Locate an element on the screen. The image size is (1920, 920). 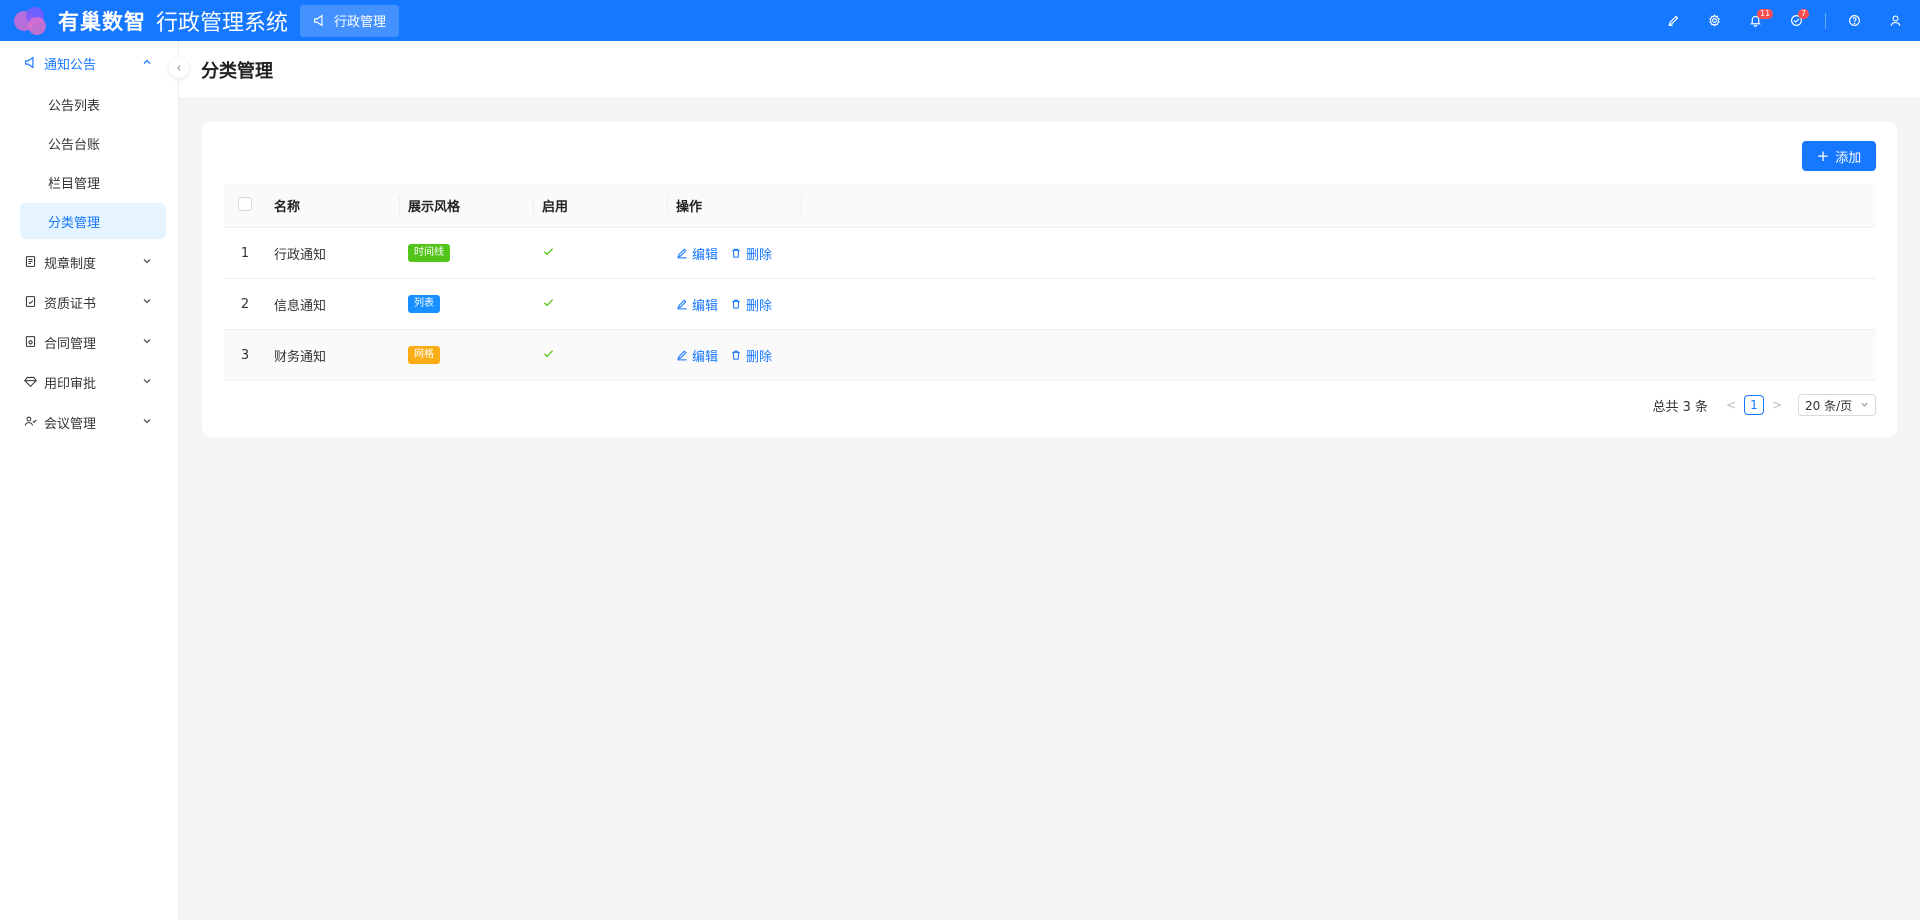
prev-page-button: < is located at coordinates (1731, 405).